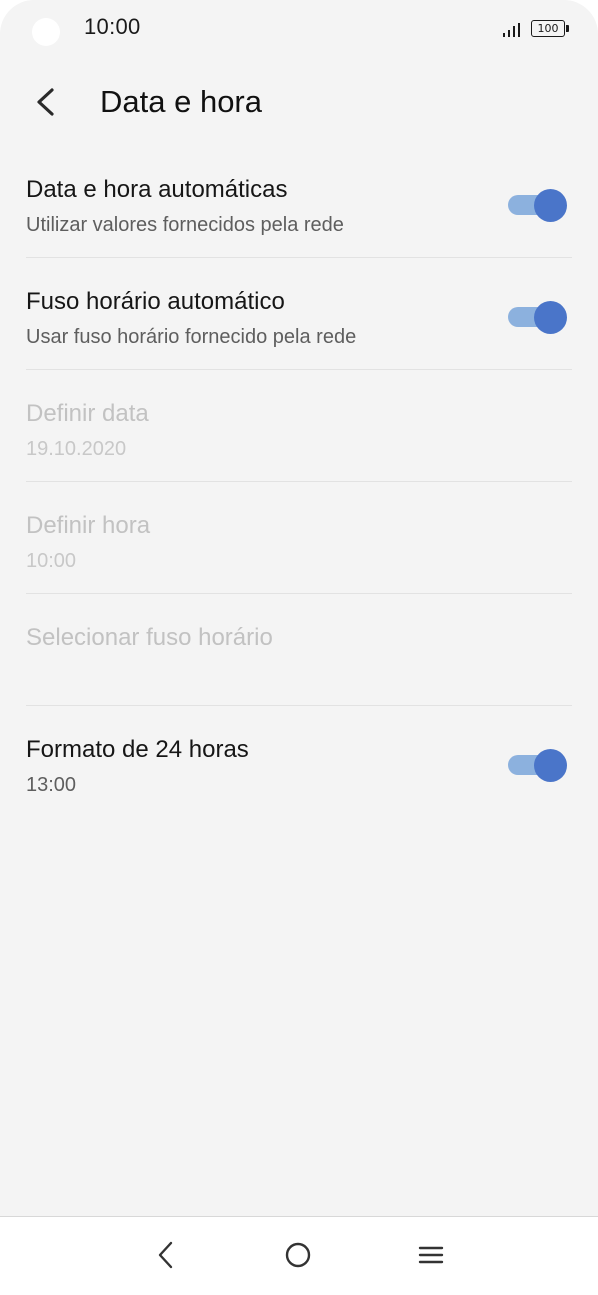  I want to click on front-camera, so click(46, 32).